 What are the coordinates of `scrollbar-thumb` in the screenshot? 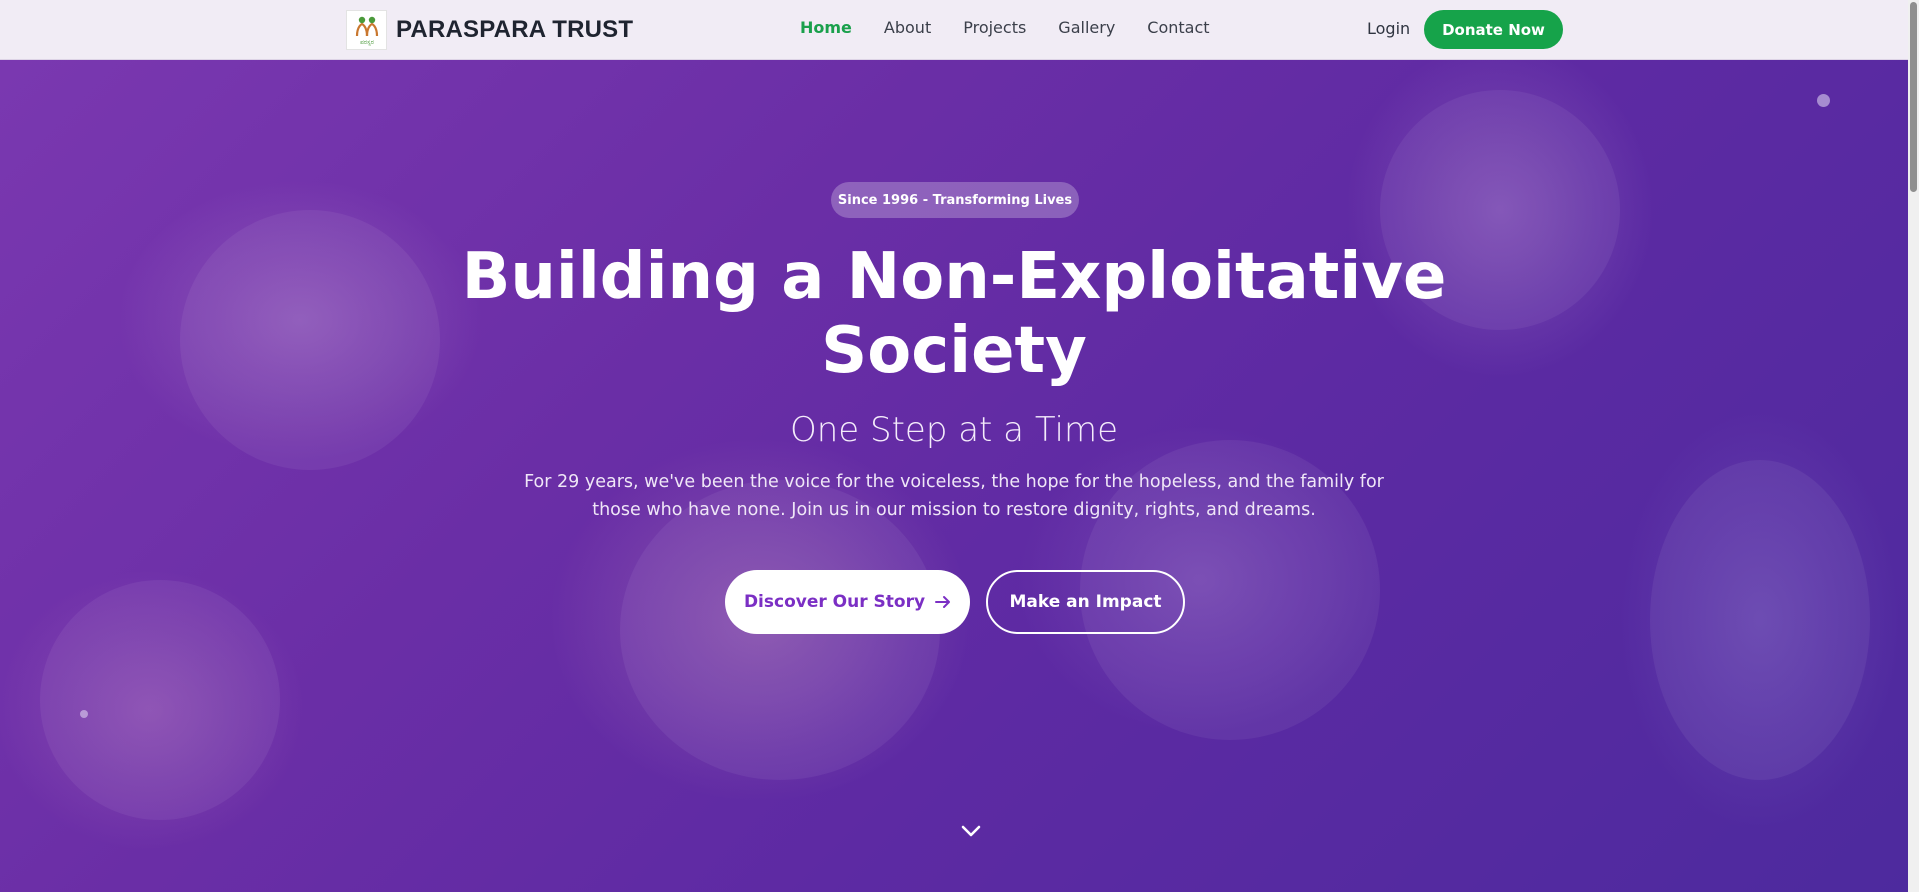 It's located at (1913, 97).